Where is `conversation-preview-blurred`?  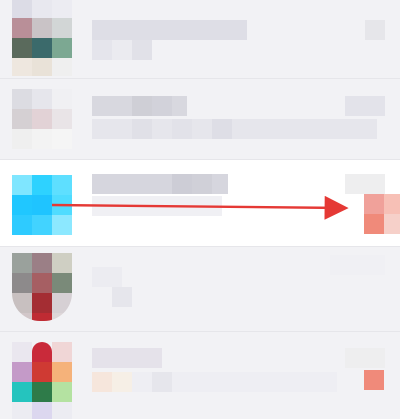 conversation-preview-blurred is located at coordinates (157, 206).